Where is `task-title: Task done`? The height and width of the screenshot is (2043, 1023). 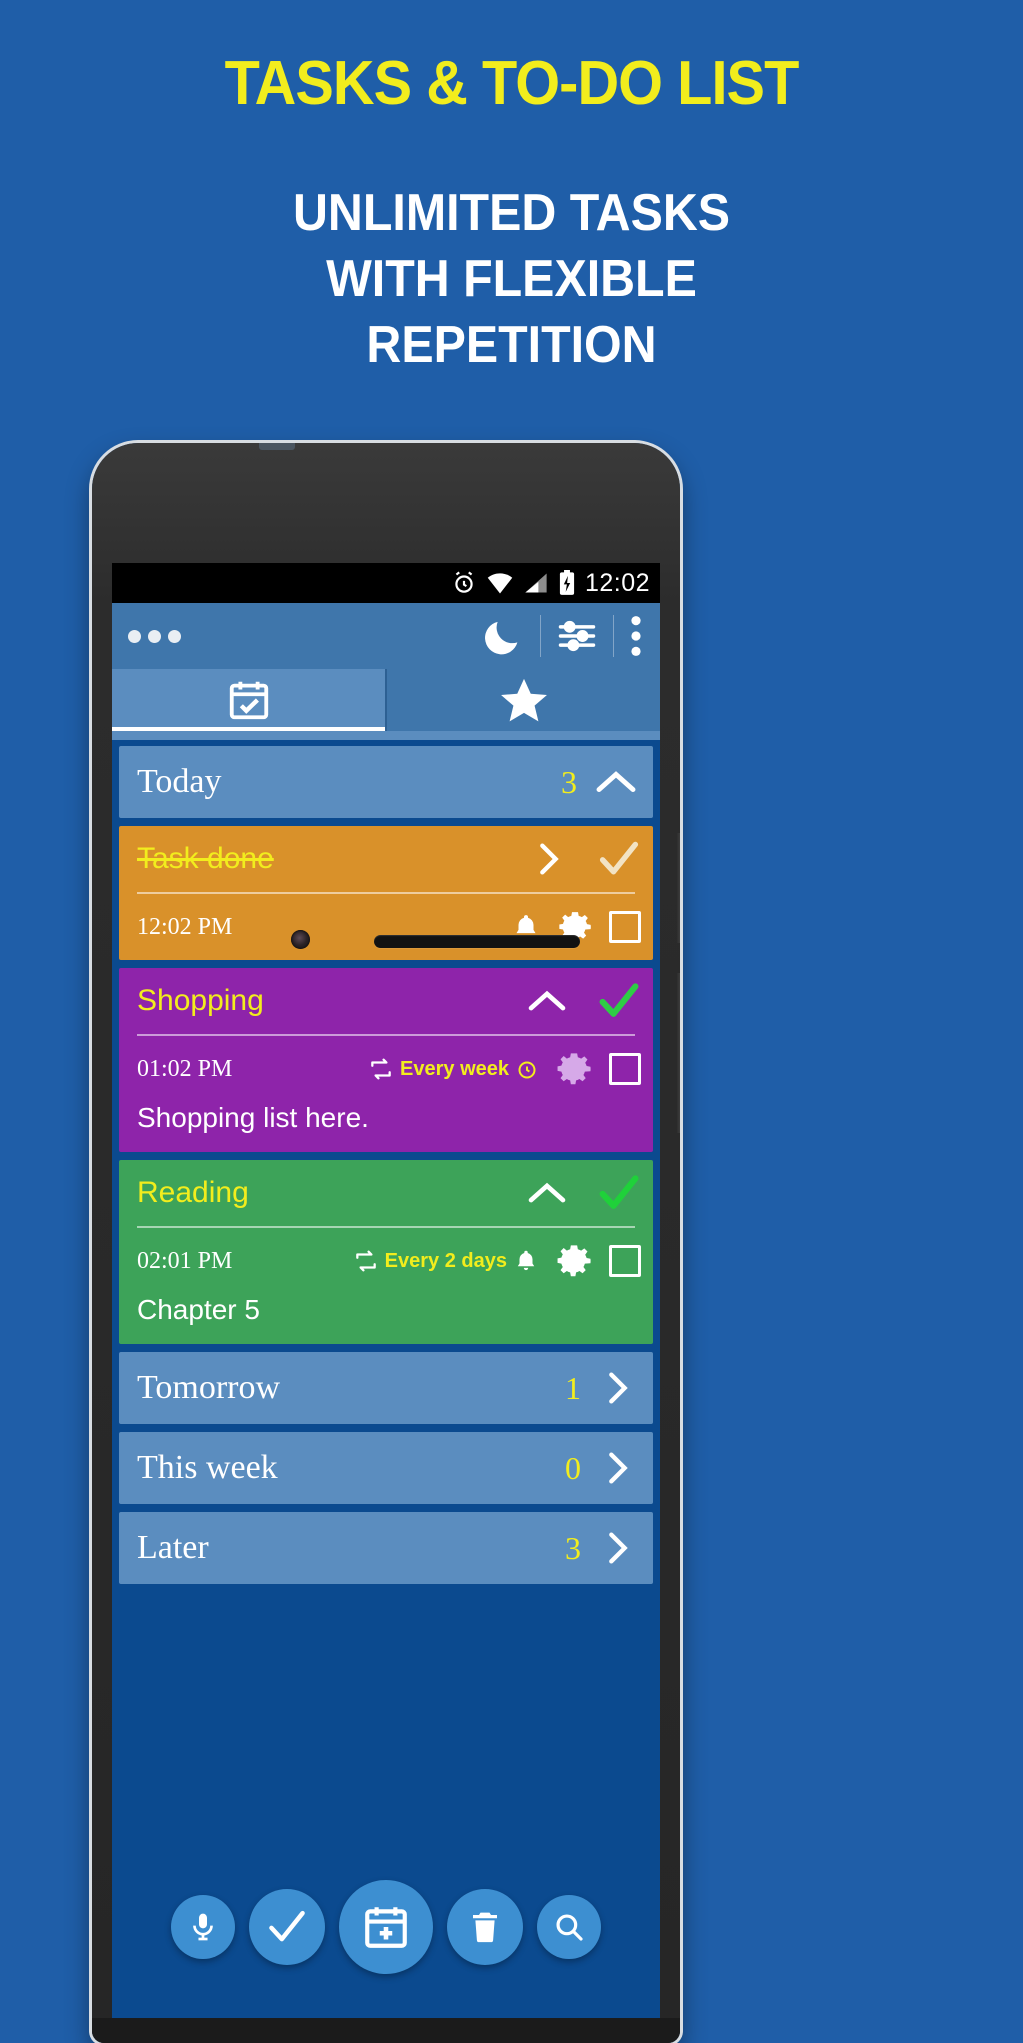
task-title: Task done is located at coordinates (205, 858).